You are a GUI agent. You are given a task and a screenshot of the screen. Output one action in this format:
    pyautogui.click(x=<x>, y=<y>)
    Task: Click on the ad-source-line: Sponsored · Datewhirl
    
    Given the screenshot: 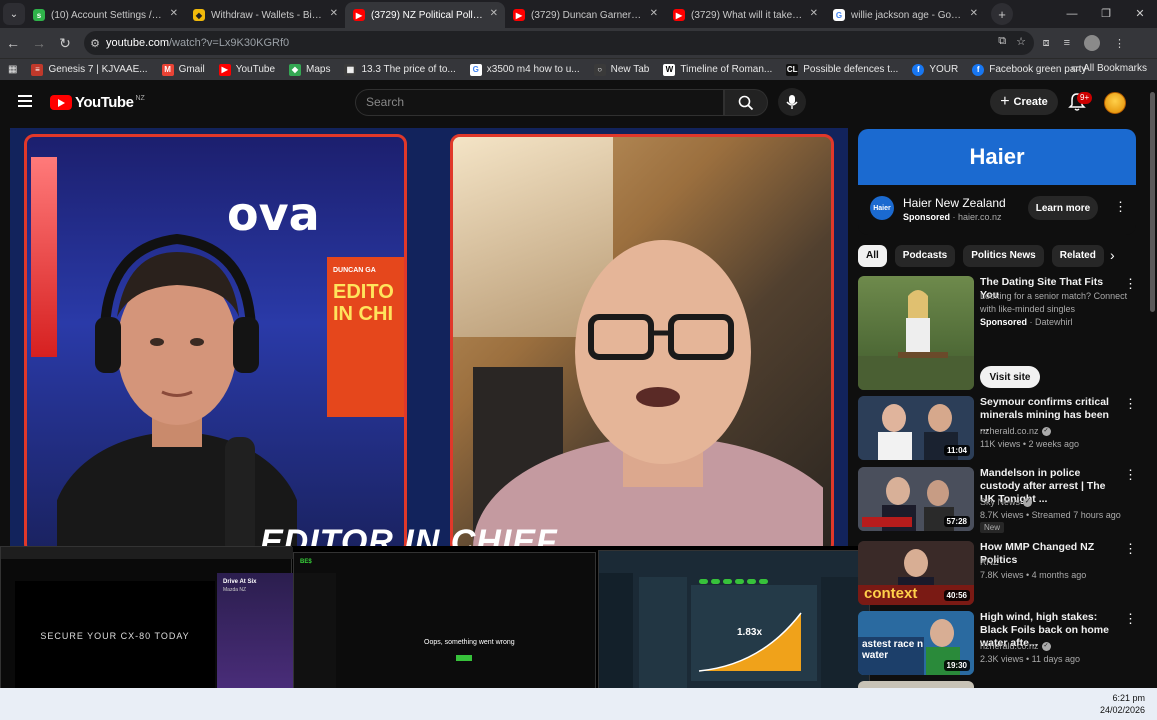 What is the action you would take?
    pyautogui.click(x=1026, y=322)
    